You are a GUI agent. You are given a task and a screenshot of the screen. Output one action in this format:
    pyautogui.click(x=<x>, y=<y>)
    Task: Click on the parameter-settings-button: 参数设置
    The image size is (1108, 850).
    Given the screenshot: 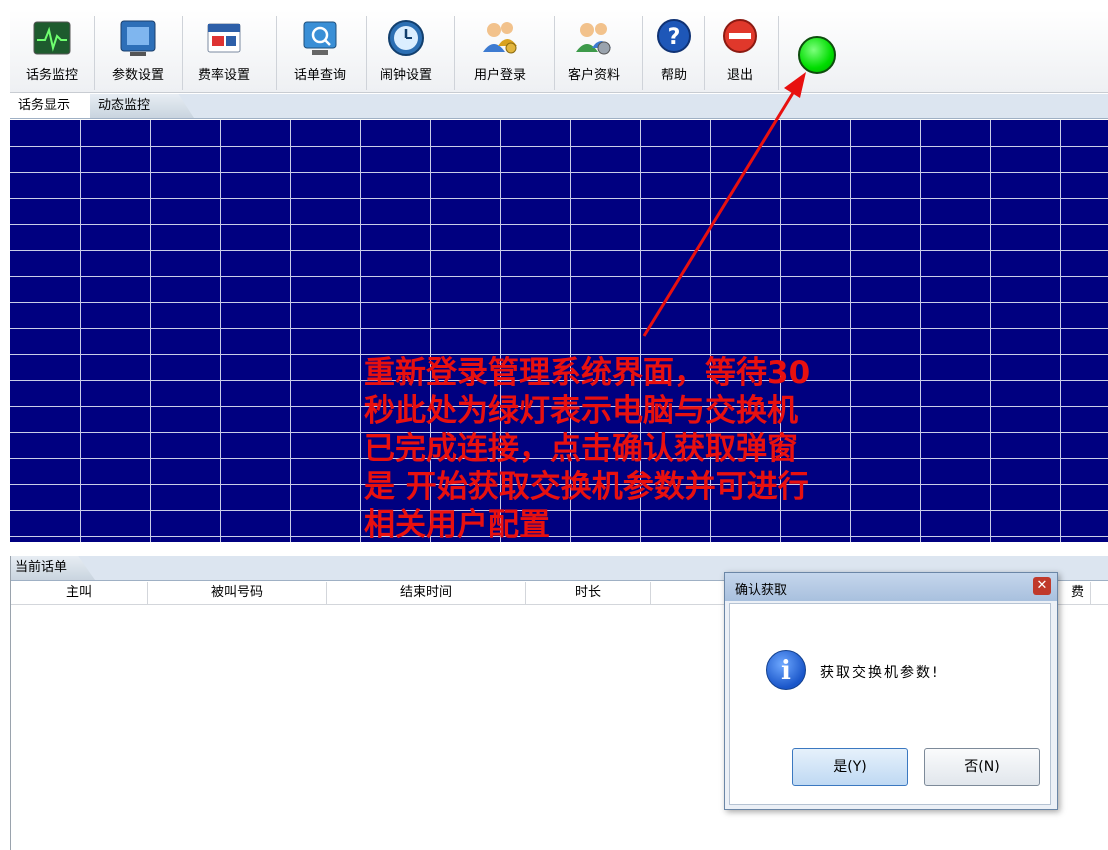 What is the action you would take?
    pyautogui.click(x=138, y=53)
    